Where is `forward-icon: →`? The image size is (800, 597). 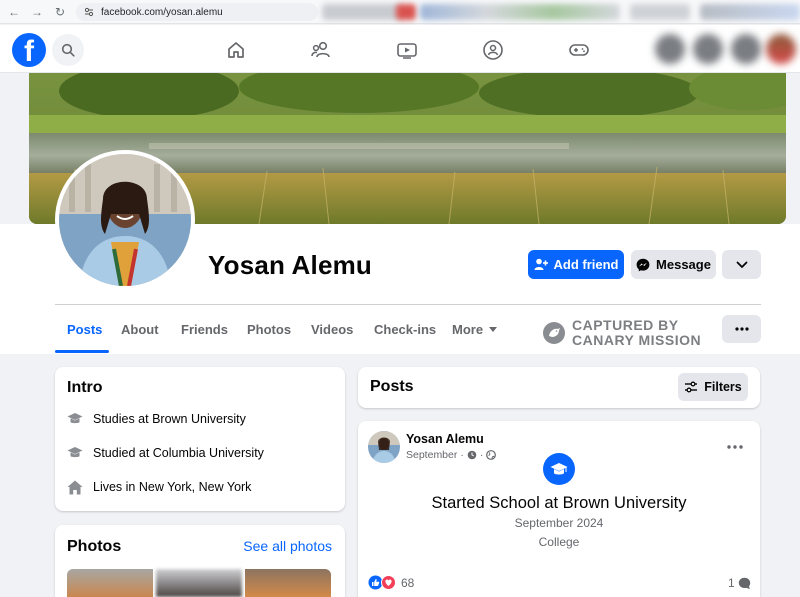 forward-icon: → is located at coordinates (37, 12).